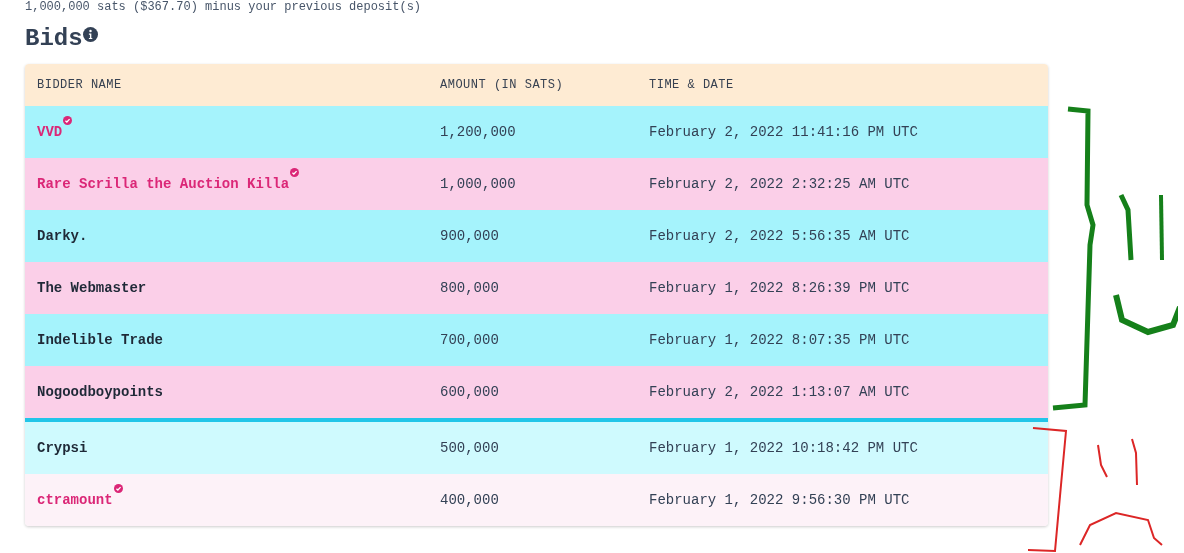 Image resolution: width=1184 pixels, height=553 pixels. I want to click on amount-cell-text: 500,000, so click(469, 448).